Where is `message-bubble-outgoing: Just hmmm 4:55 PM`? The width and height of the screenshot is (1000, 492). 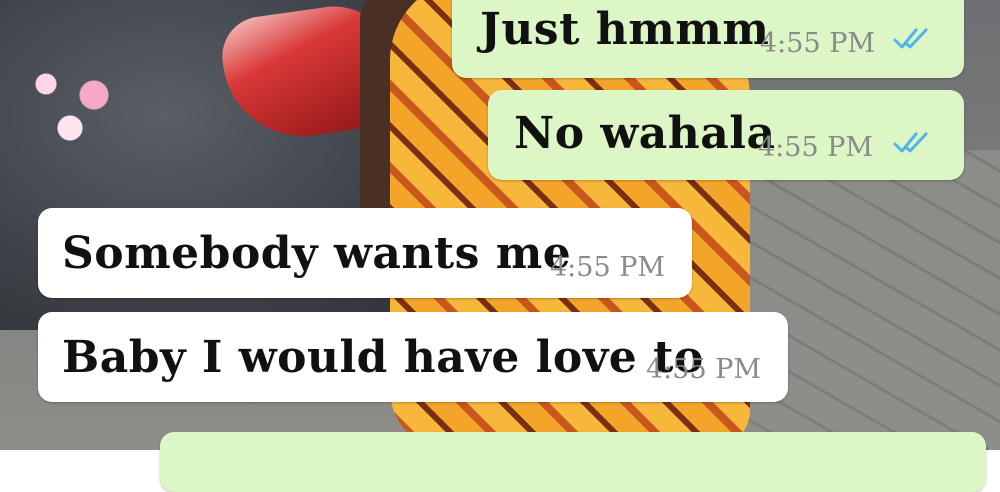
message-bubble-outgoing: Just hmmm 4:55 PM is located at coordinates (708, 39).